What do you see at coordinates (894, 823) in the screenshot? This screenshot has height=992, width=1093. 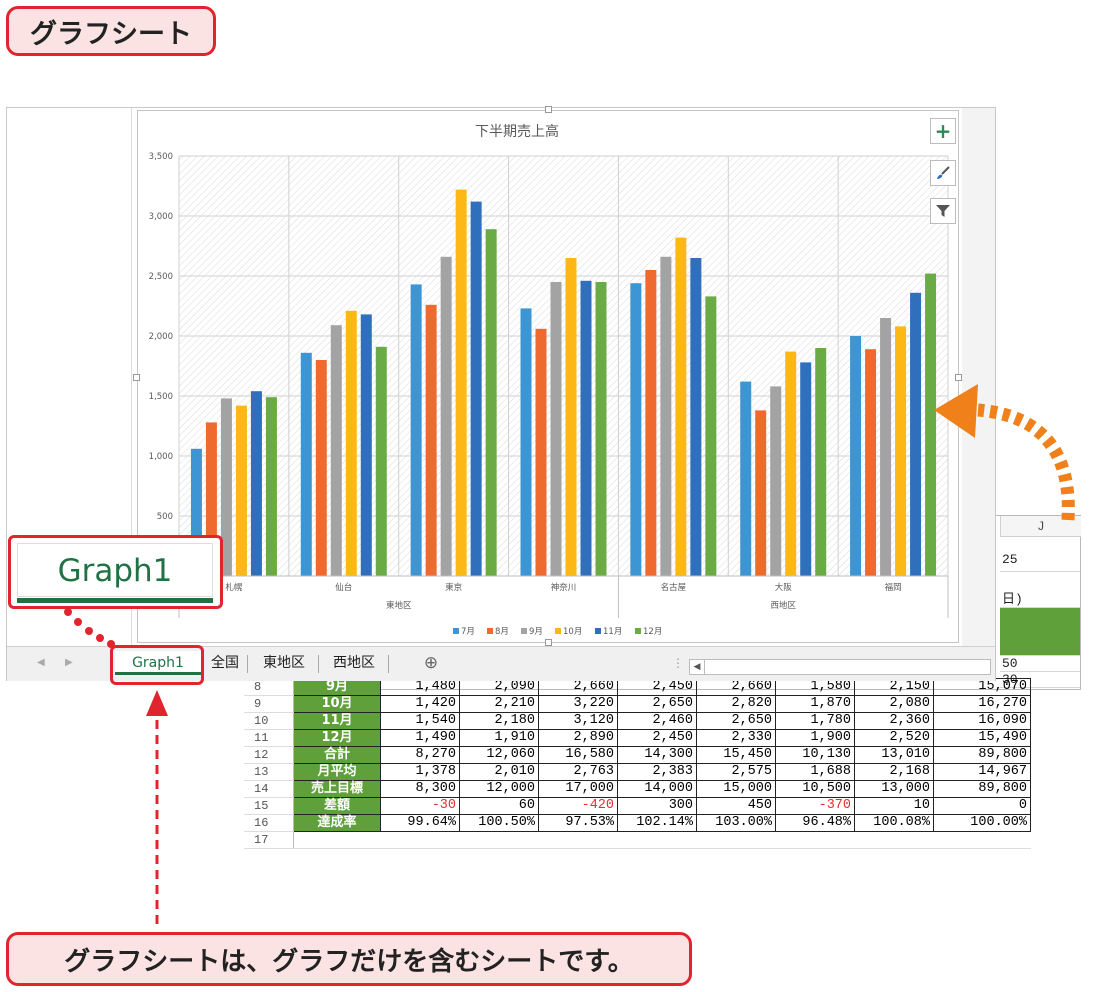 I see `table-cell: 100.08%` at bounding box center [894, 823].